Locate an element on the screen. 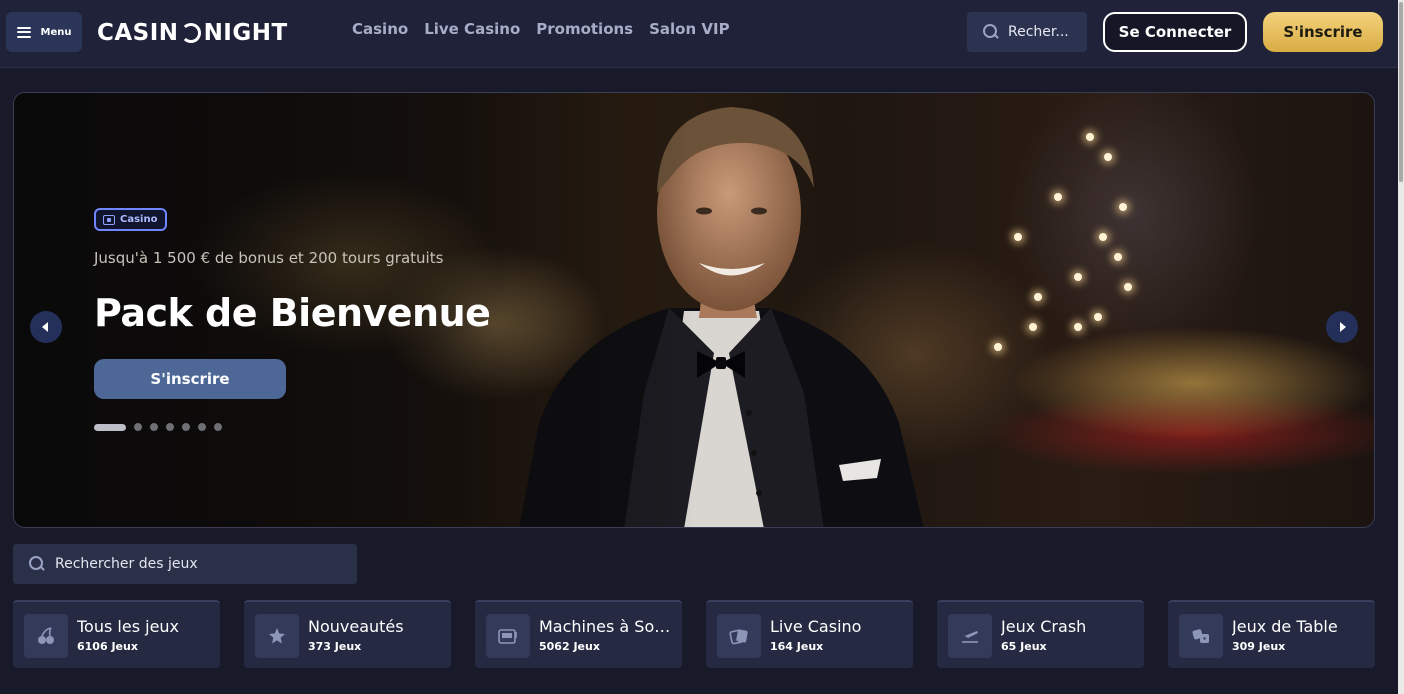  nav-live-casino: Live Casino is located at coordinates (472, 29).